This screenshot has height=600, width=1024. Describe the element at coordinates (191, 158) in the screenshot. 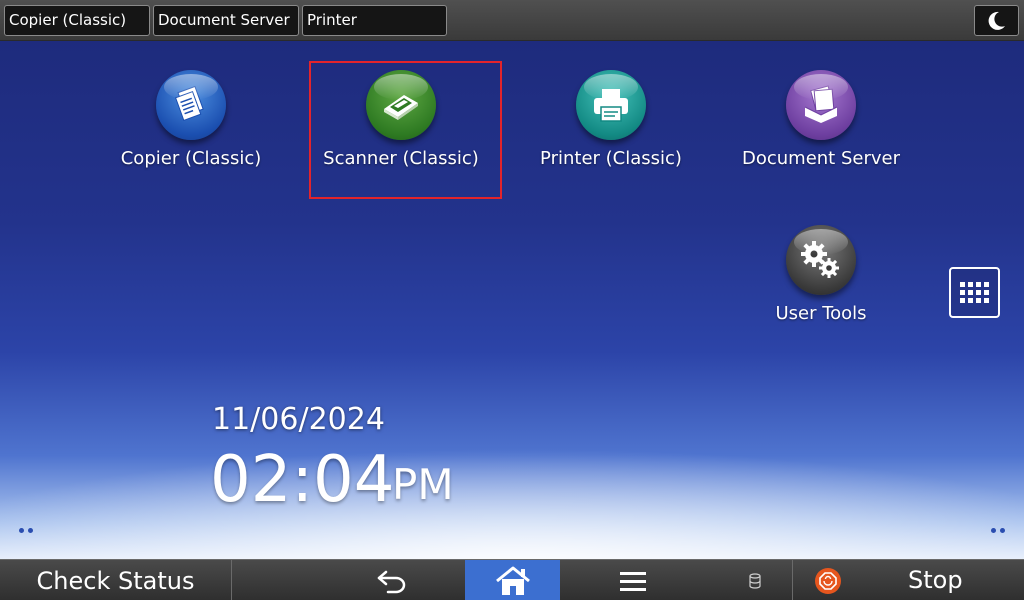

I see `app-label: Copier (Classic)` at that location.